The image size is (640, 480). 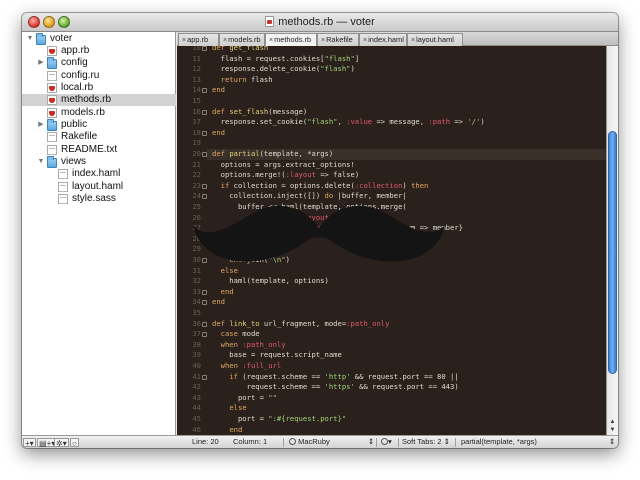 What do you see at coordinates (99, 39) in the screenshot?
I see `sidebar-item-voter: ▼ voter` at bounding box center [99, 39].